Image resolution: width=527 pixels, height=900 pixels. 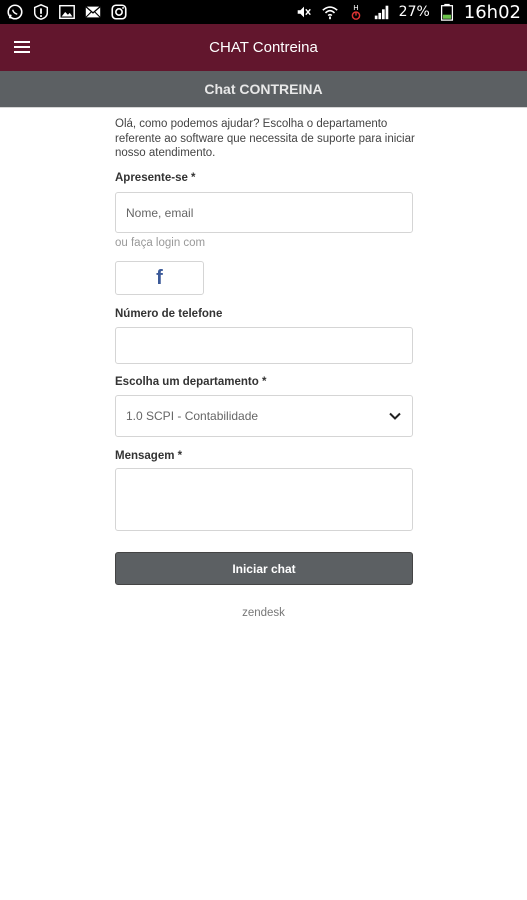 I want to click on status-bar: H 27% 16h02, so click(x=263, y=12).